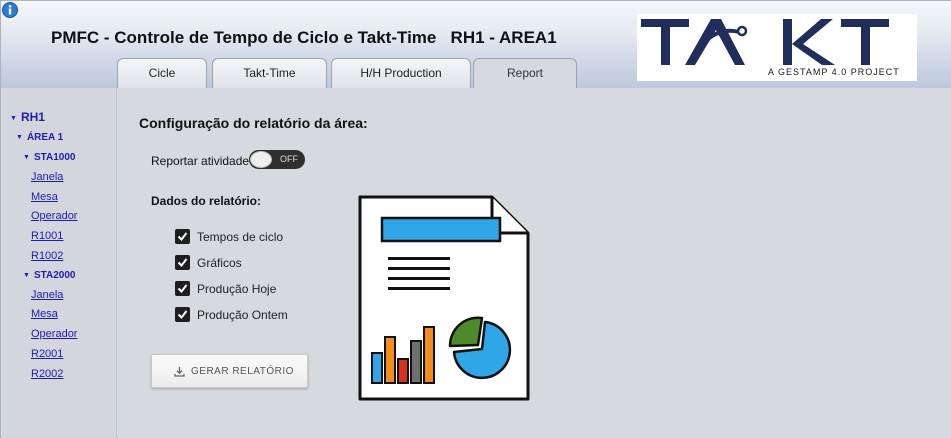  I want to click on tree-node-sta2000: ▼ STA2000, so click(49, 275).